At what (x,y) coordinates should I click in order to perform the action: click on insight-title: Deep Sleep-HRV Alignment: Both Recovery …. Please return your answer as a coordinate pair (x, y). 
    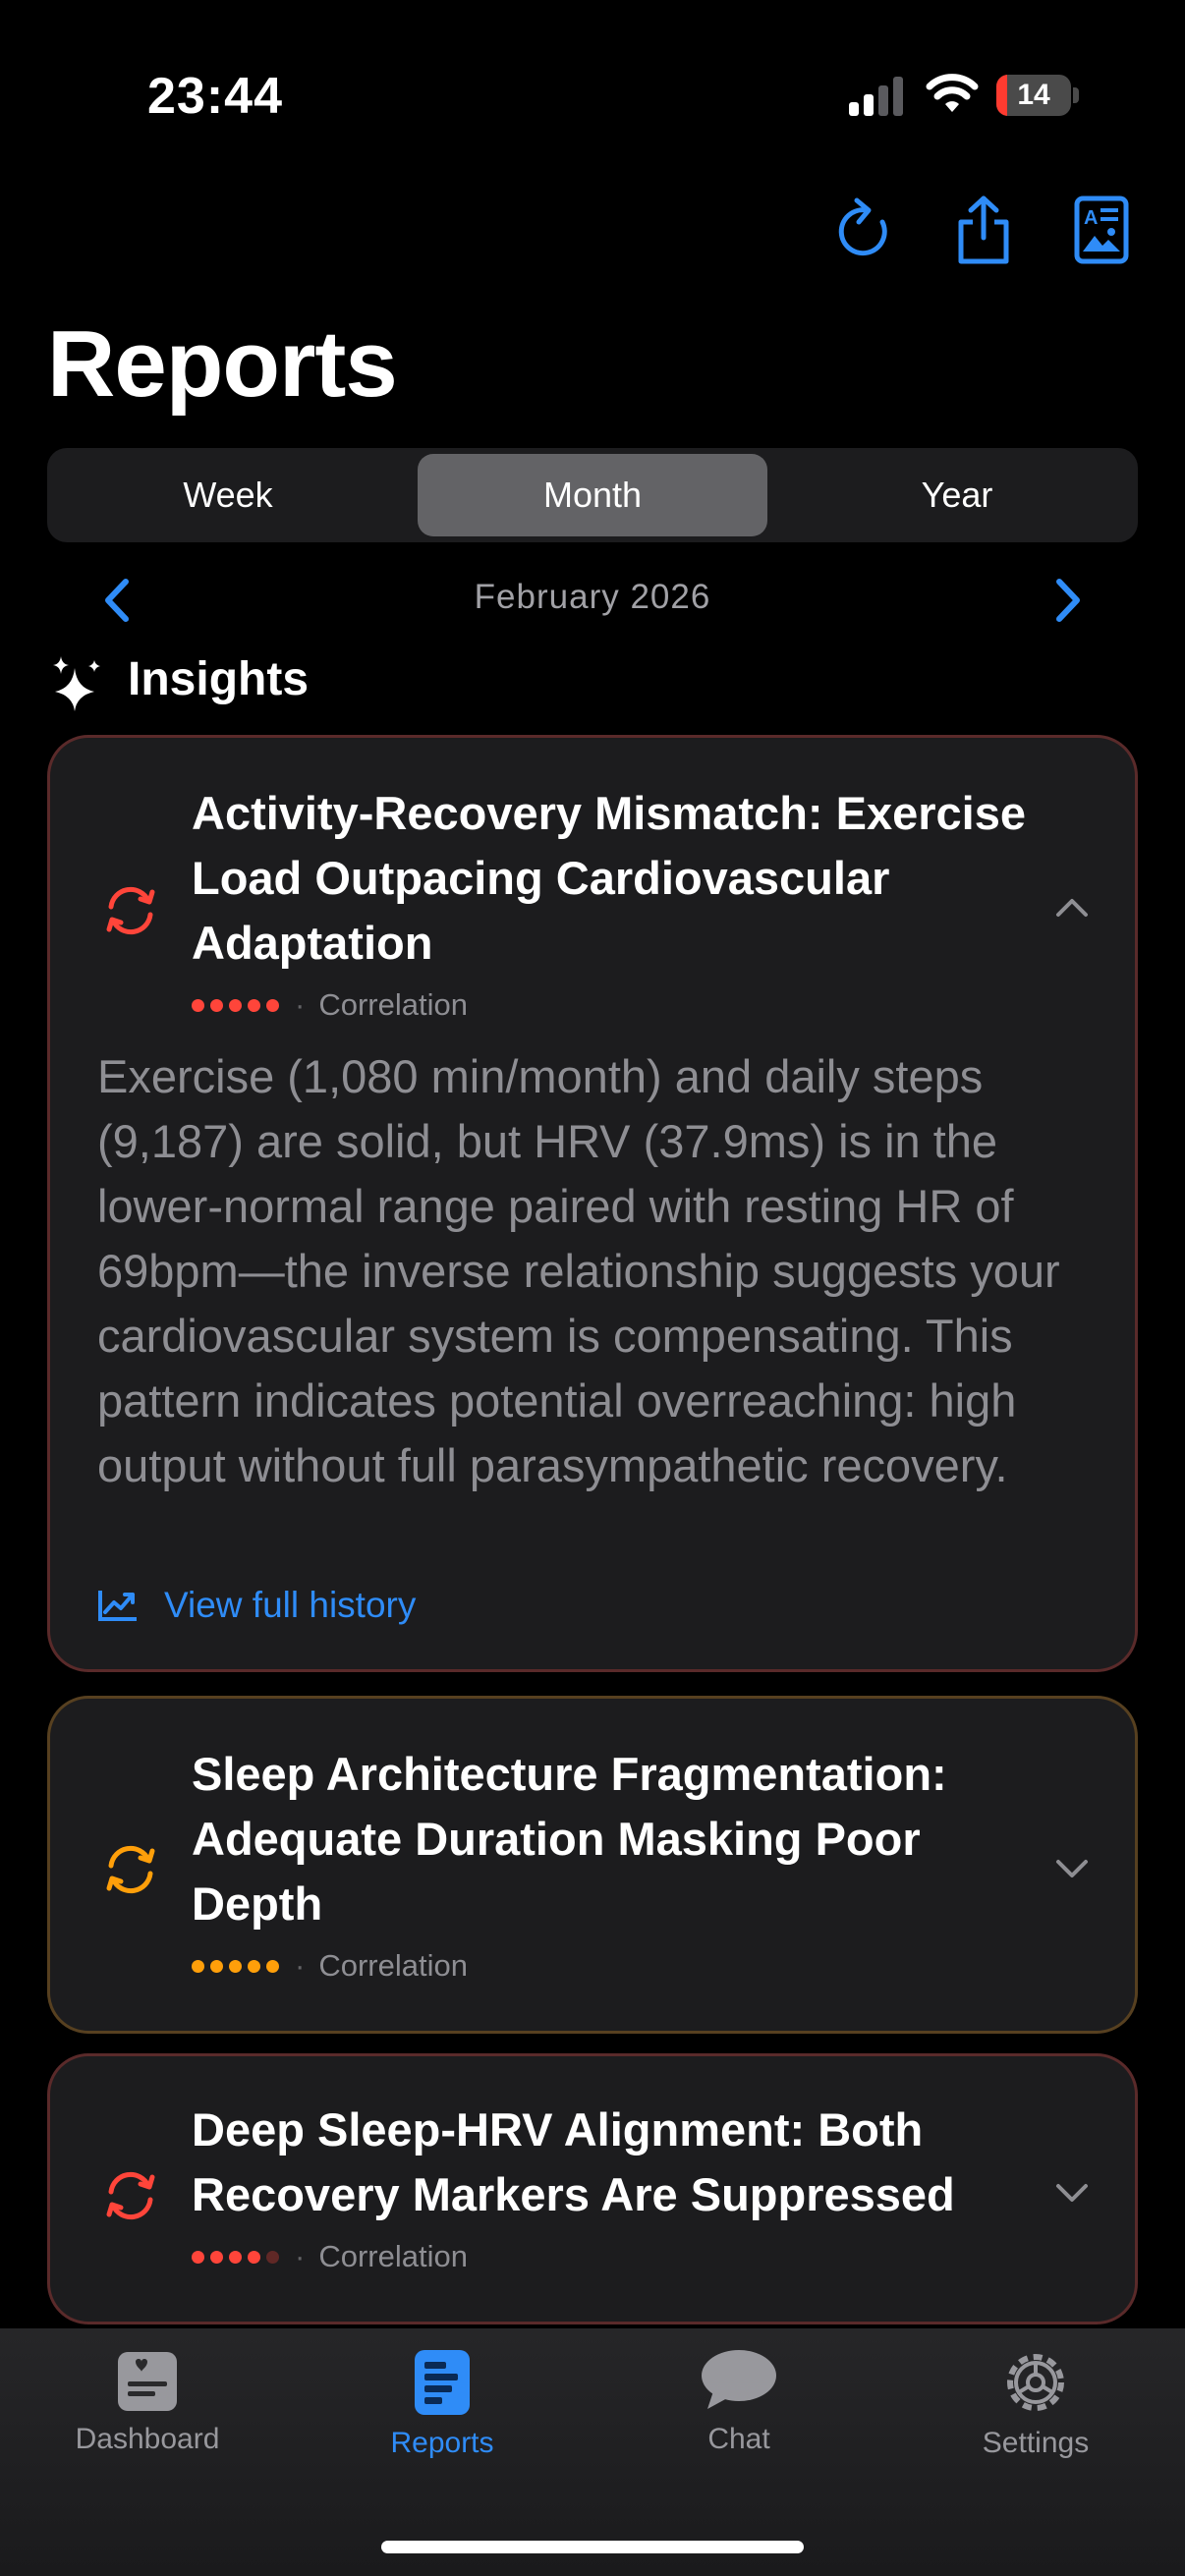
    Looking at the image, I should click on (573, 2161).